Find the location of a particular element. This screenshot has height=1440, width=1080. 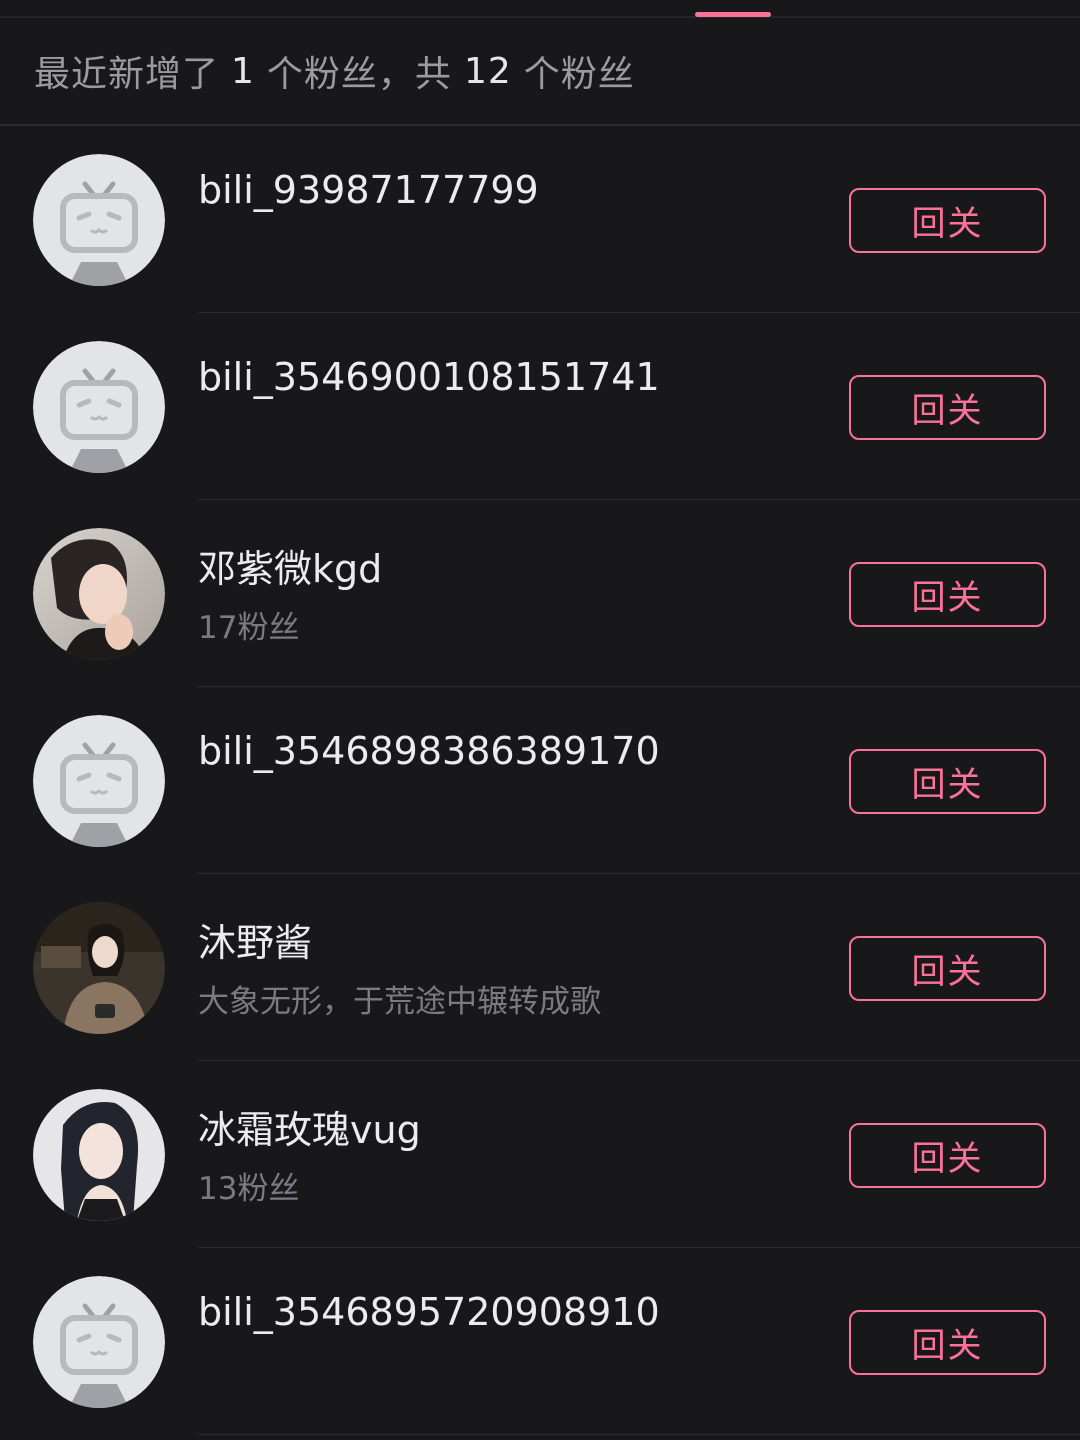

fan-row: bili_3546900108151741 回关 is located at coordinates (540, 406).